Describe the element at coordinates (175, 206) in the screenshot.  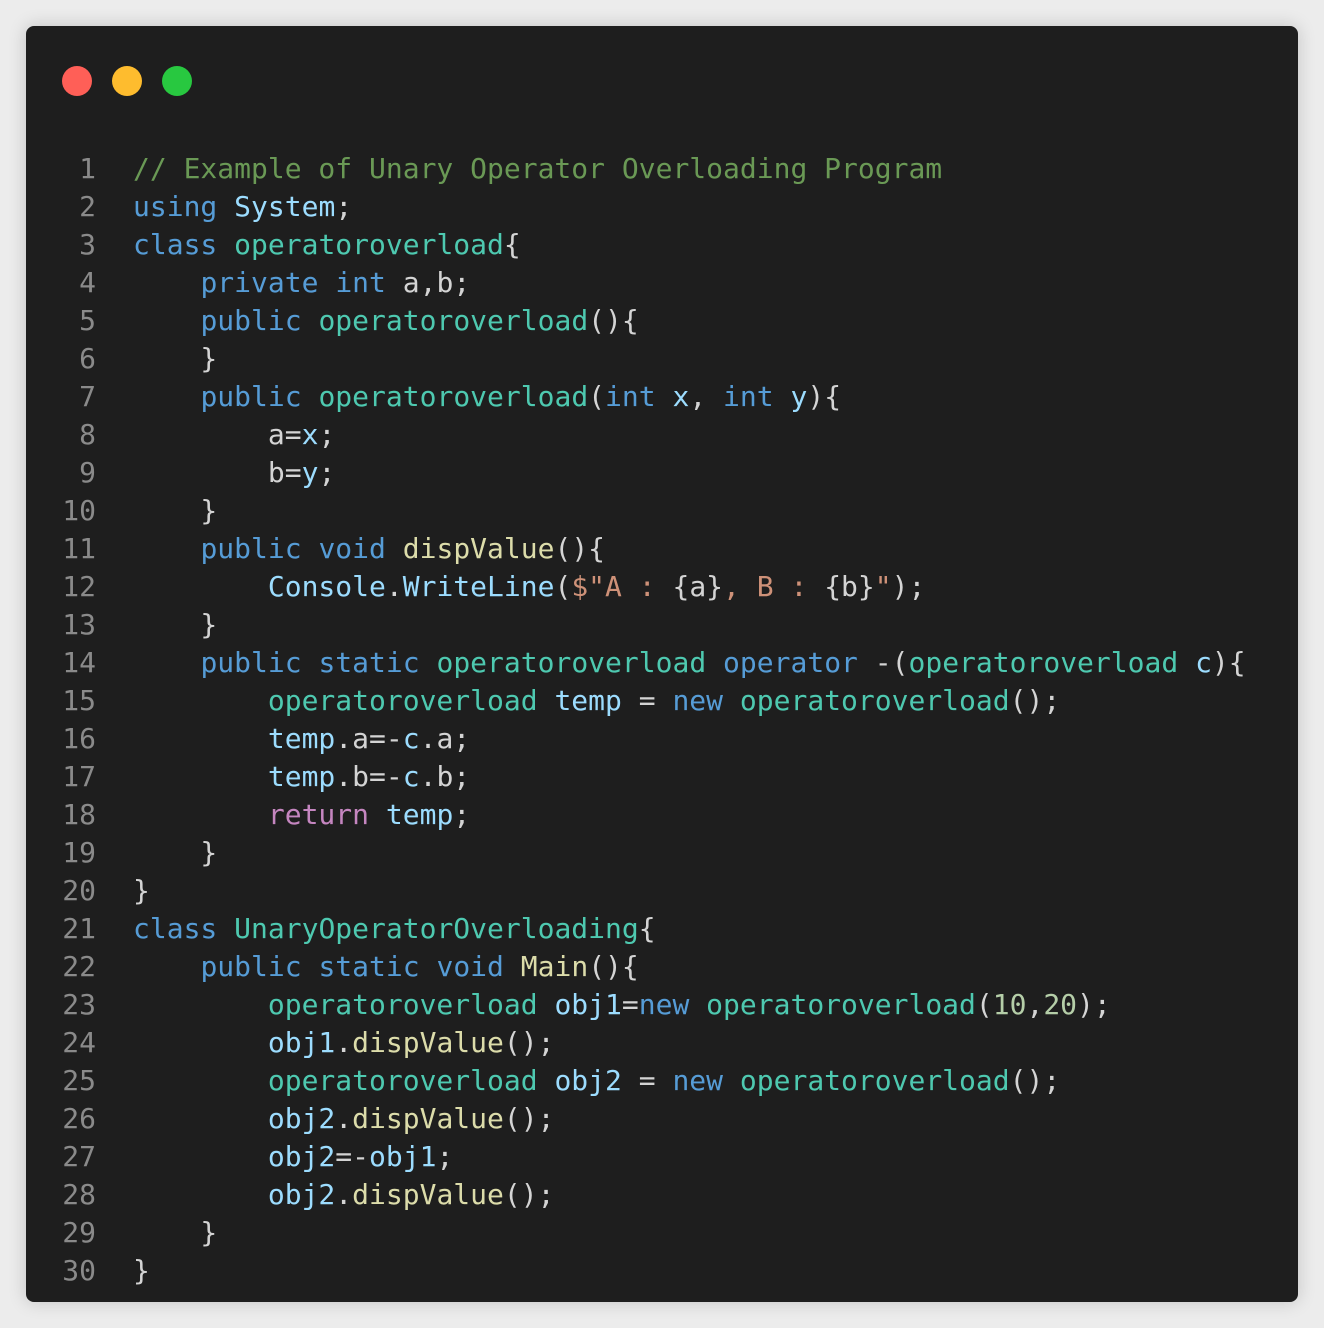
I see `code-token: using` at that location.